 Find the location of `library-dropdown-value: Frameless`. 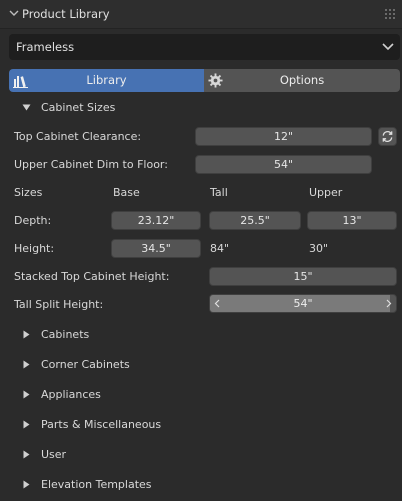

library-dropdown-value: Frameless is located at coordinates (45, 47).